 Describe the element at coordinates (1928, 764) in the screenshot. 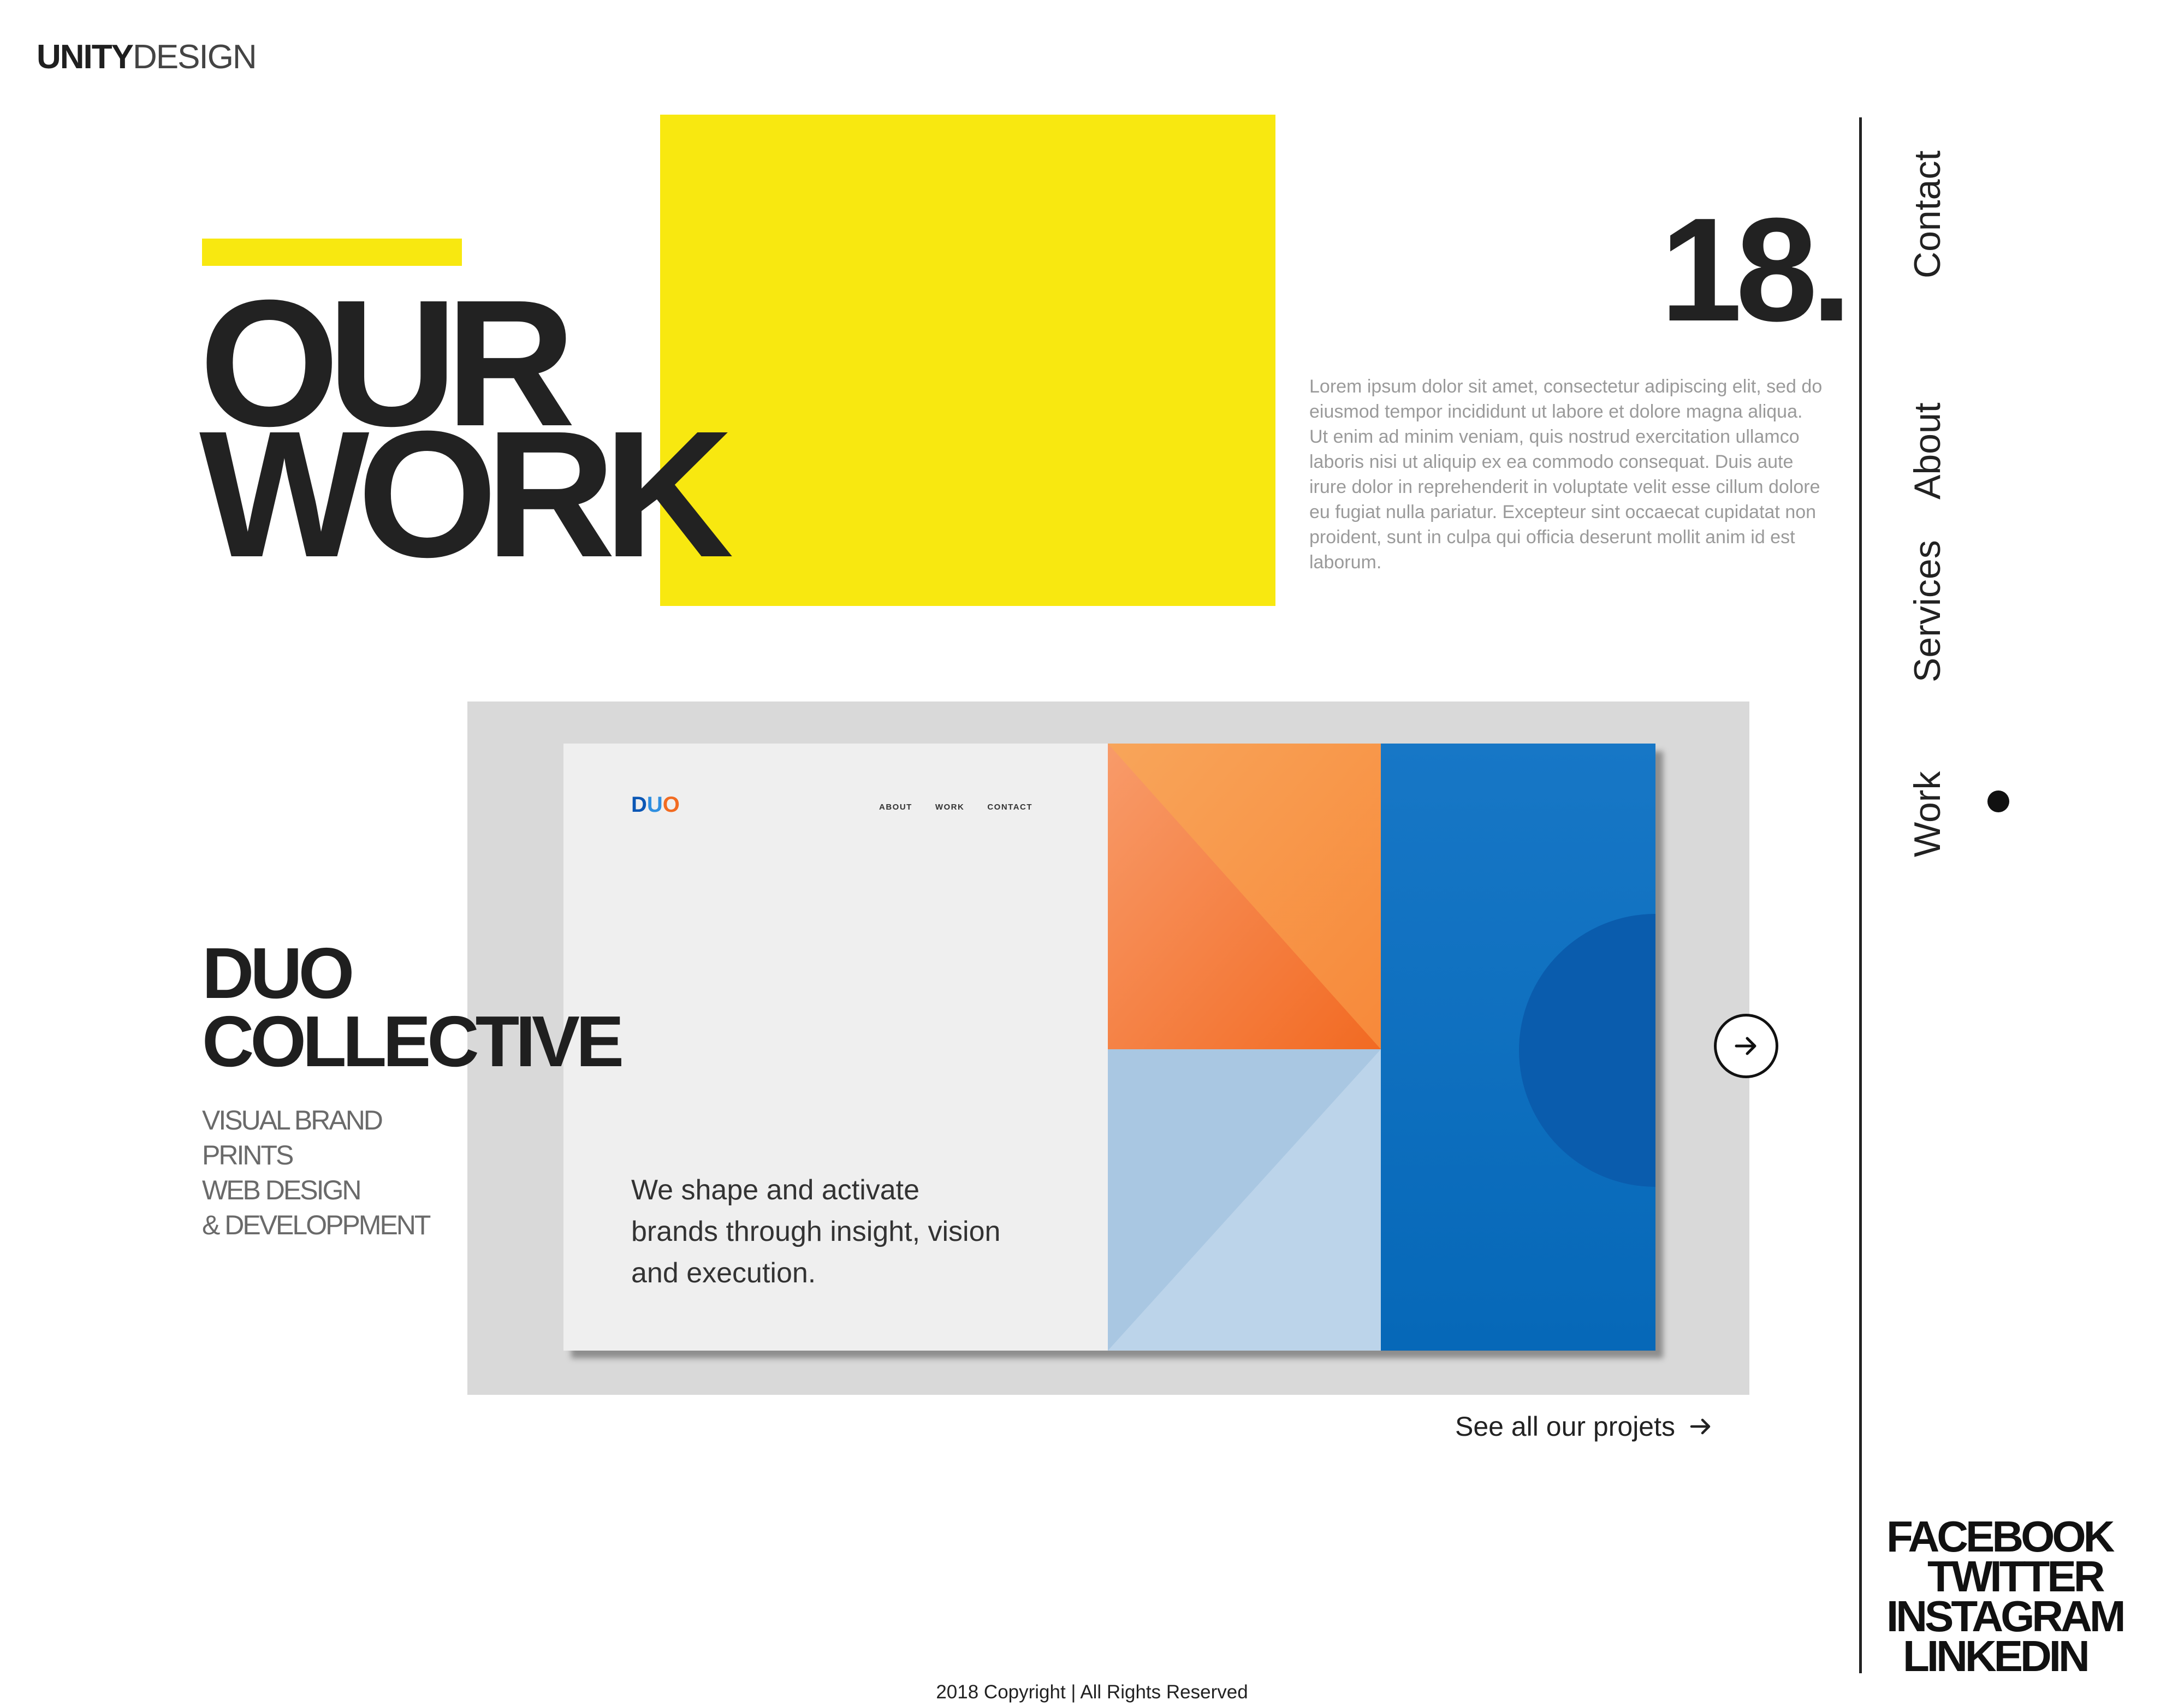

I see `nav-item-work: Work` at that location.